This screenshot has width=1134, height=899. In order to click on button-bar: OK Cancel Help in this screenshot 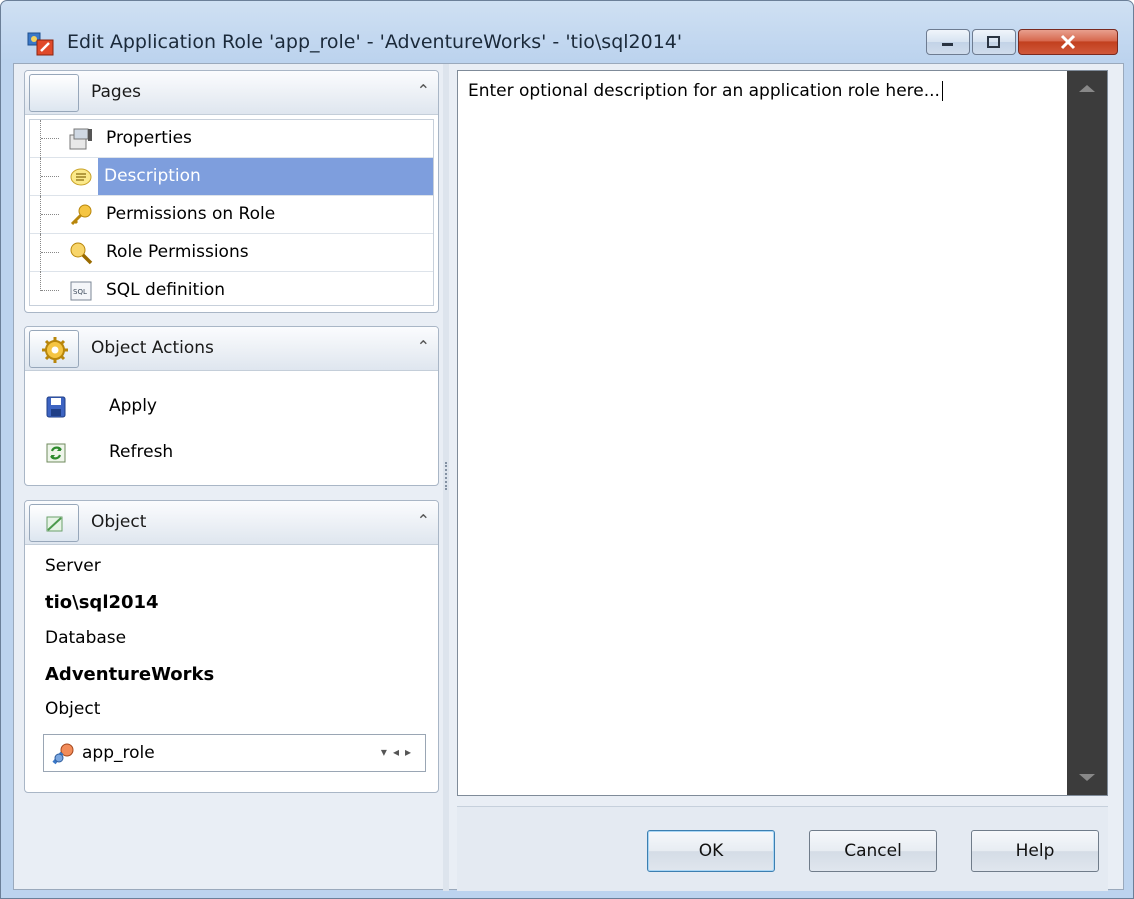, I will do `click(782, 848)`.